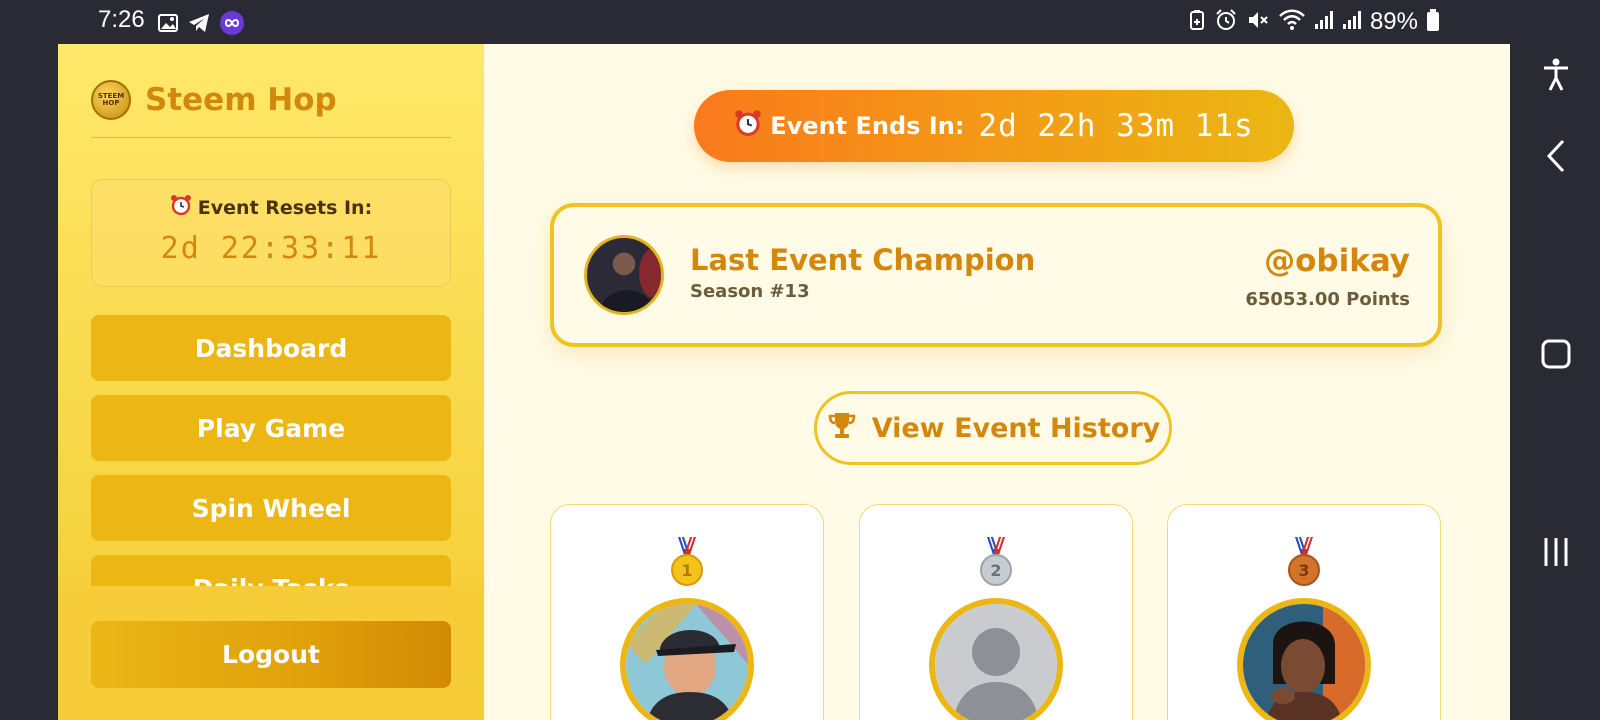  I want to click on event-reset-panel: Event Resets In: 2d 22:33:11, so click(271, 233).